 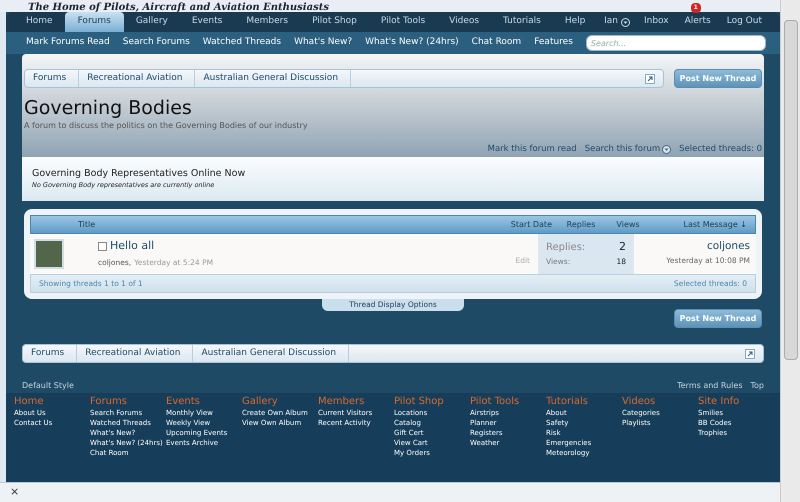 I want to click on scrollbar, so click(x=790, y=251).